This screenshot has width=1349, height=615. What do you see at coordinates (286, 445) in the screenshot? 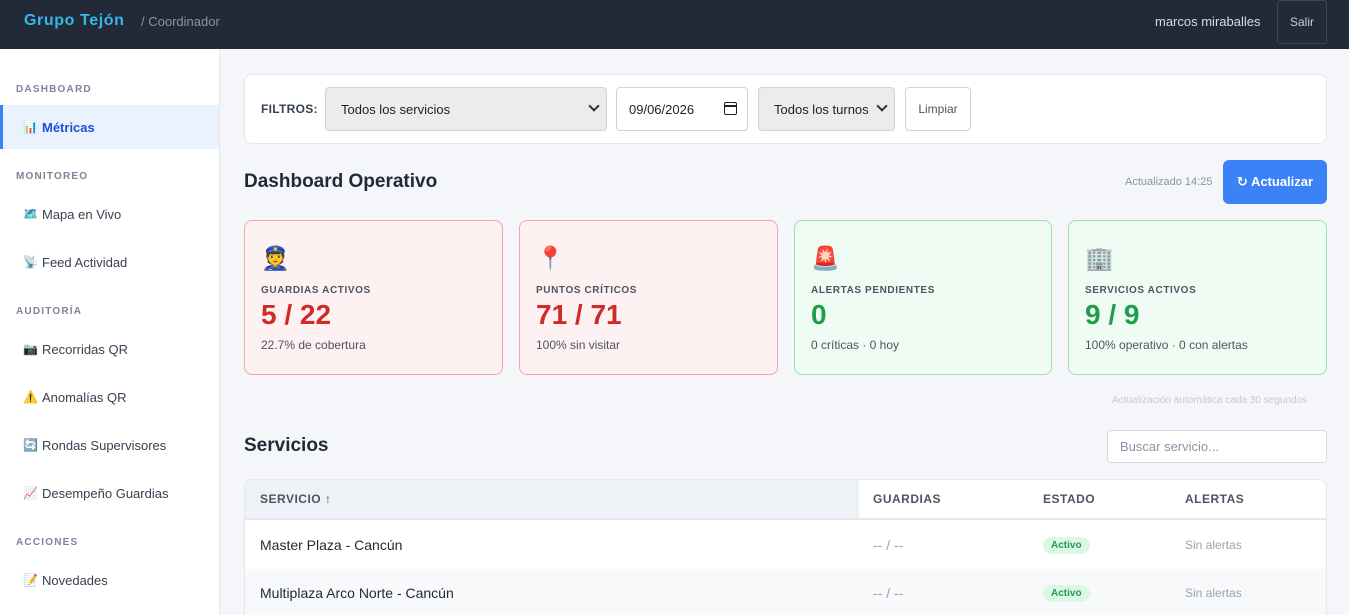
I see `services-title: Servicios` at bounding box center [286, 445].